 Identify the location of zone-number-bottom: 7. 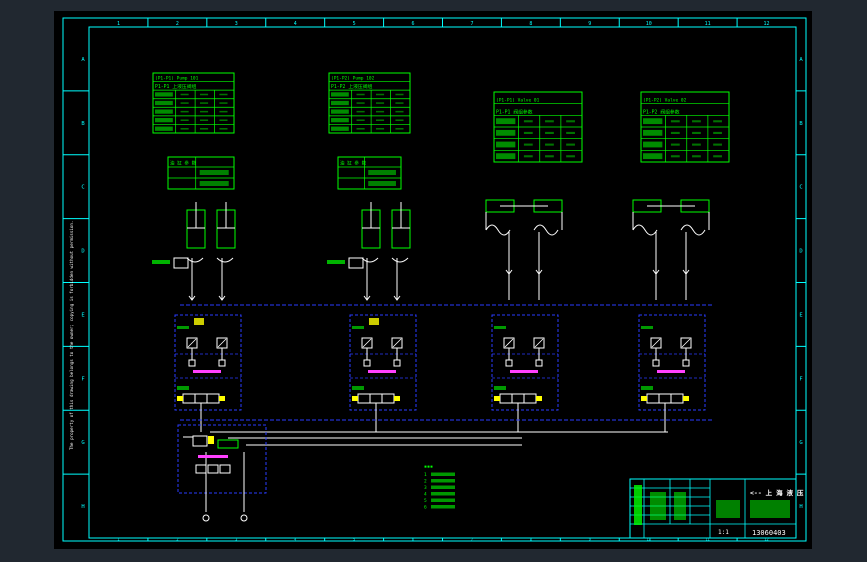
(472, 540).